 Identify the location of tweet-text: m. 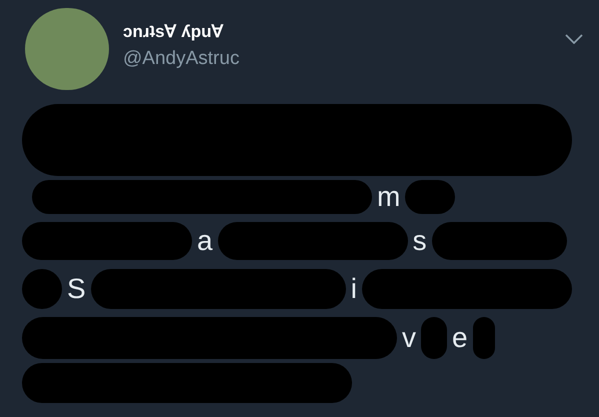
(389, 197).